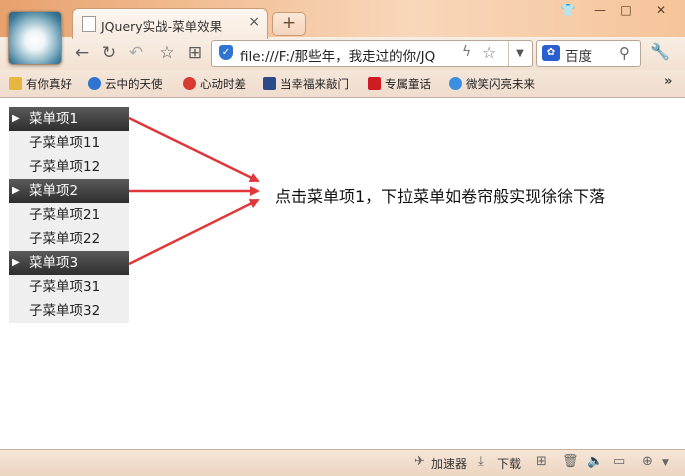  What do you see at coordinates (665, 463) in the screenshot?
I see `chevron-down-icon: ▼` at bounding box center [665, 463].